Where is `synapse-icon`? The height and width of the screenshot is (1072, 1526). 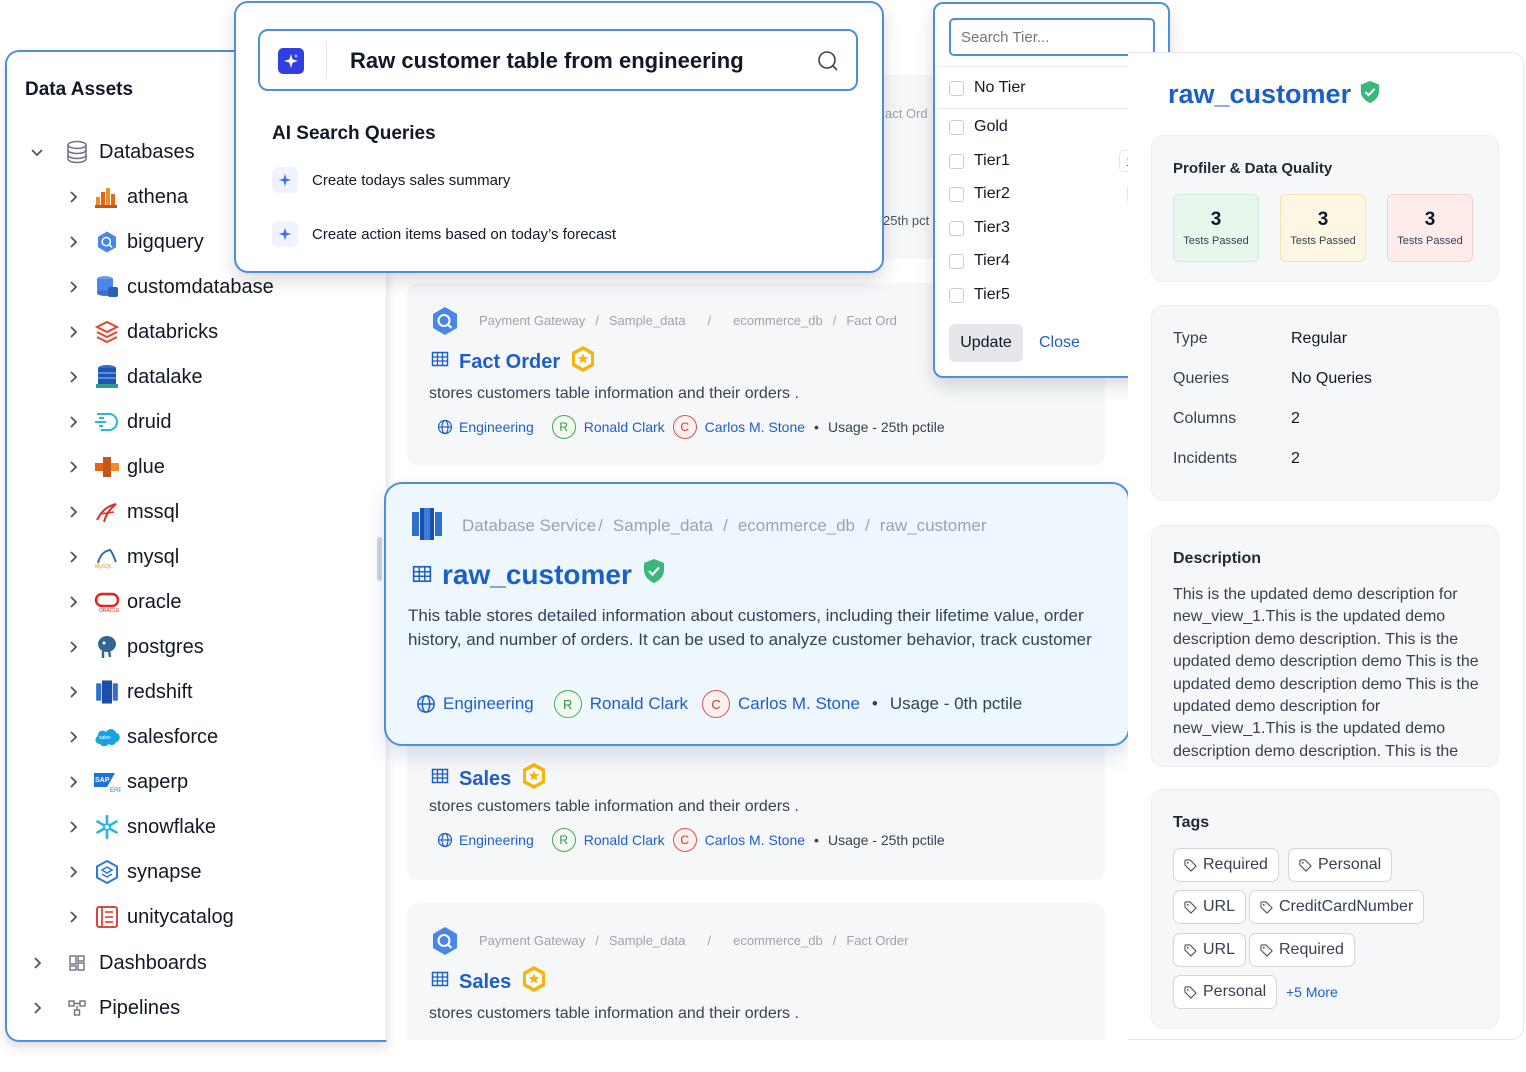 synapse-icon is located at coordinates (107, 872).